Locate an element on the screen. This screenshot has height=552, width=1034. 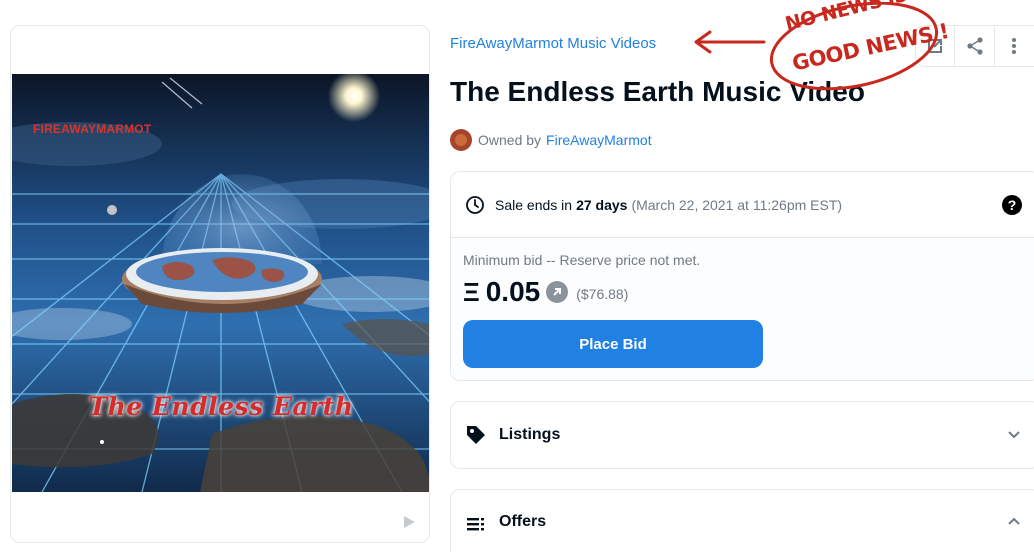
help-icon: ? is located at coordinates (1012, 205).